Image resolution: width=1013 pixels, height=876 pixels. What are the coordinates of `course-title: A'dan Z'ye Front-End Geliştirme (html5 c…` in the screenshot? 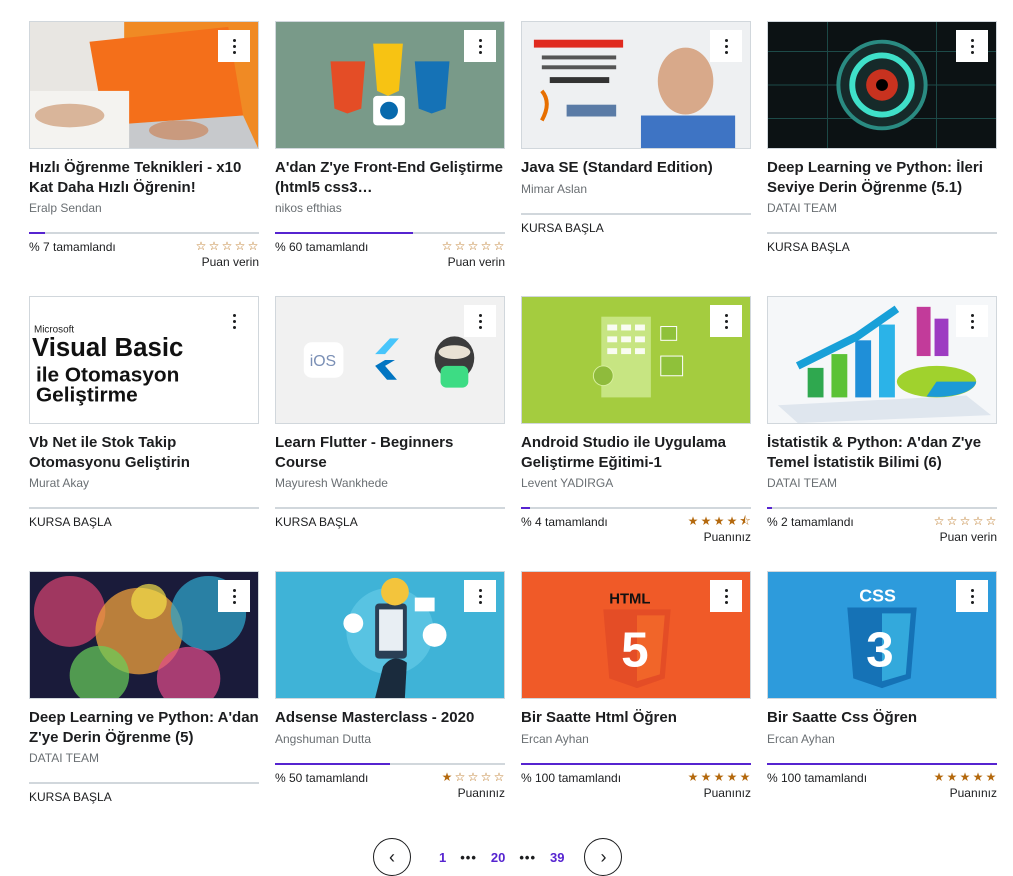 It's located at (390, 177).